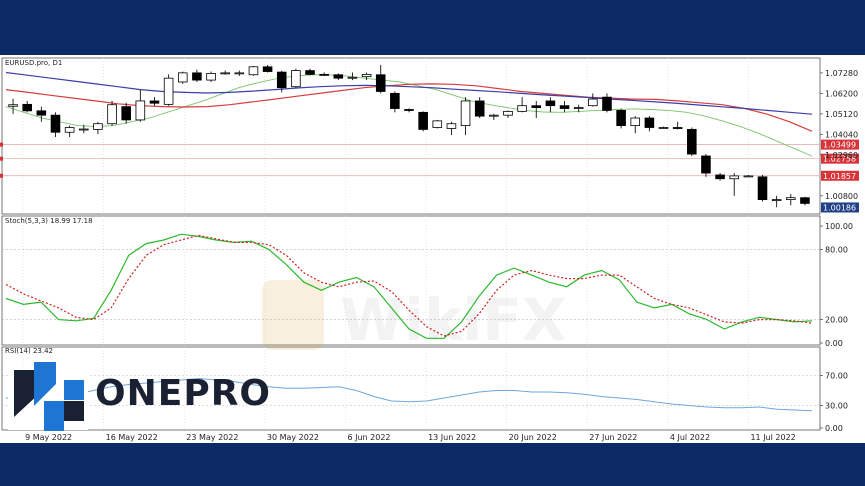  What do you see at coordinates (48, 437) in the screenshot?
I see `x-tick-label: 9 May 2022` at bounding box center [48, 437].